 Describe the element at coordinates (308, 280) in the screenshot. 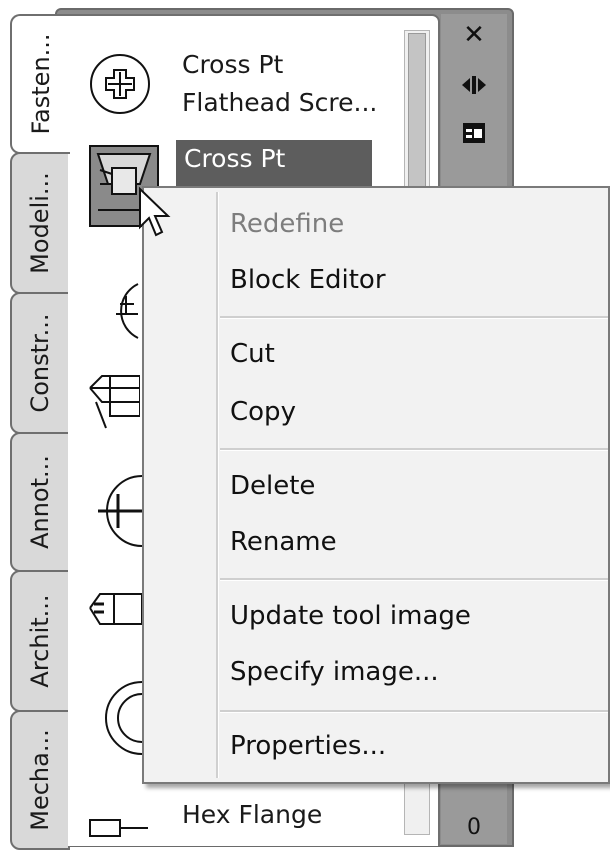

I see `menu-item-block-editor: Block Editor` at that location.